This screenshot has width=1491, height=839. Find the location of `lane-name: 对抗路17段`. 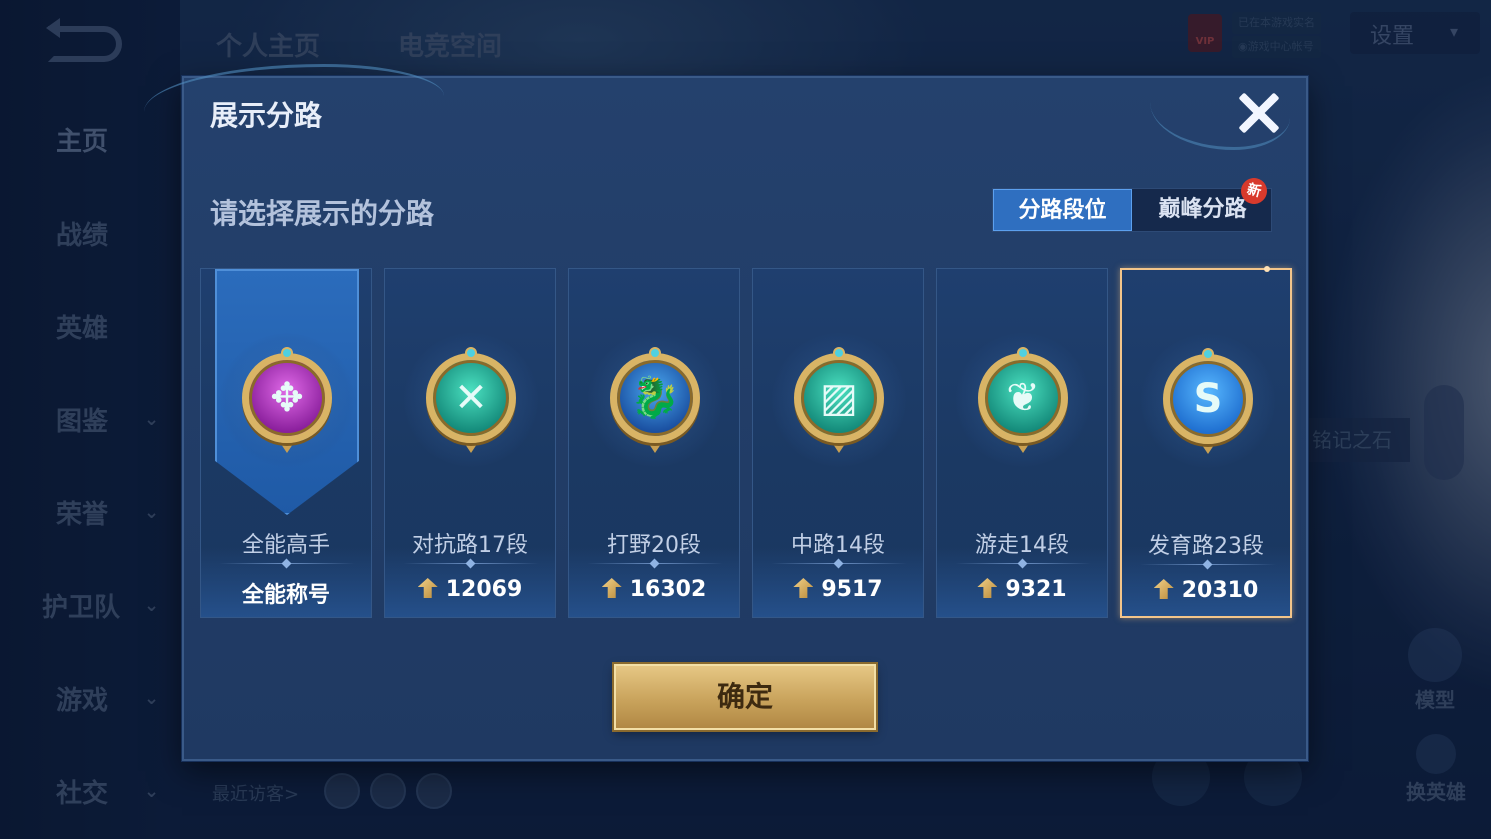

lane-name: 对抗路17段 is located at coordinates (470, 545).